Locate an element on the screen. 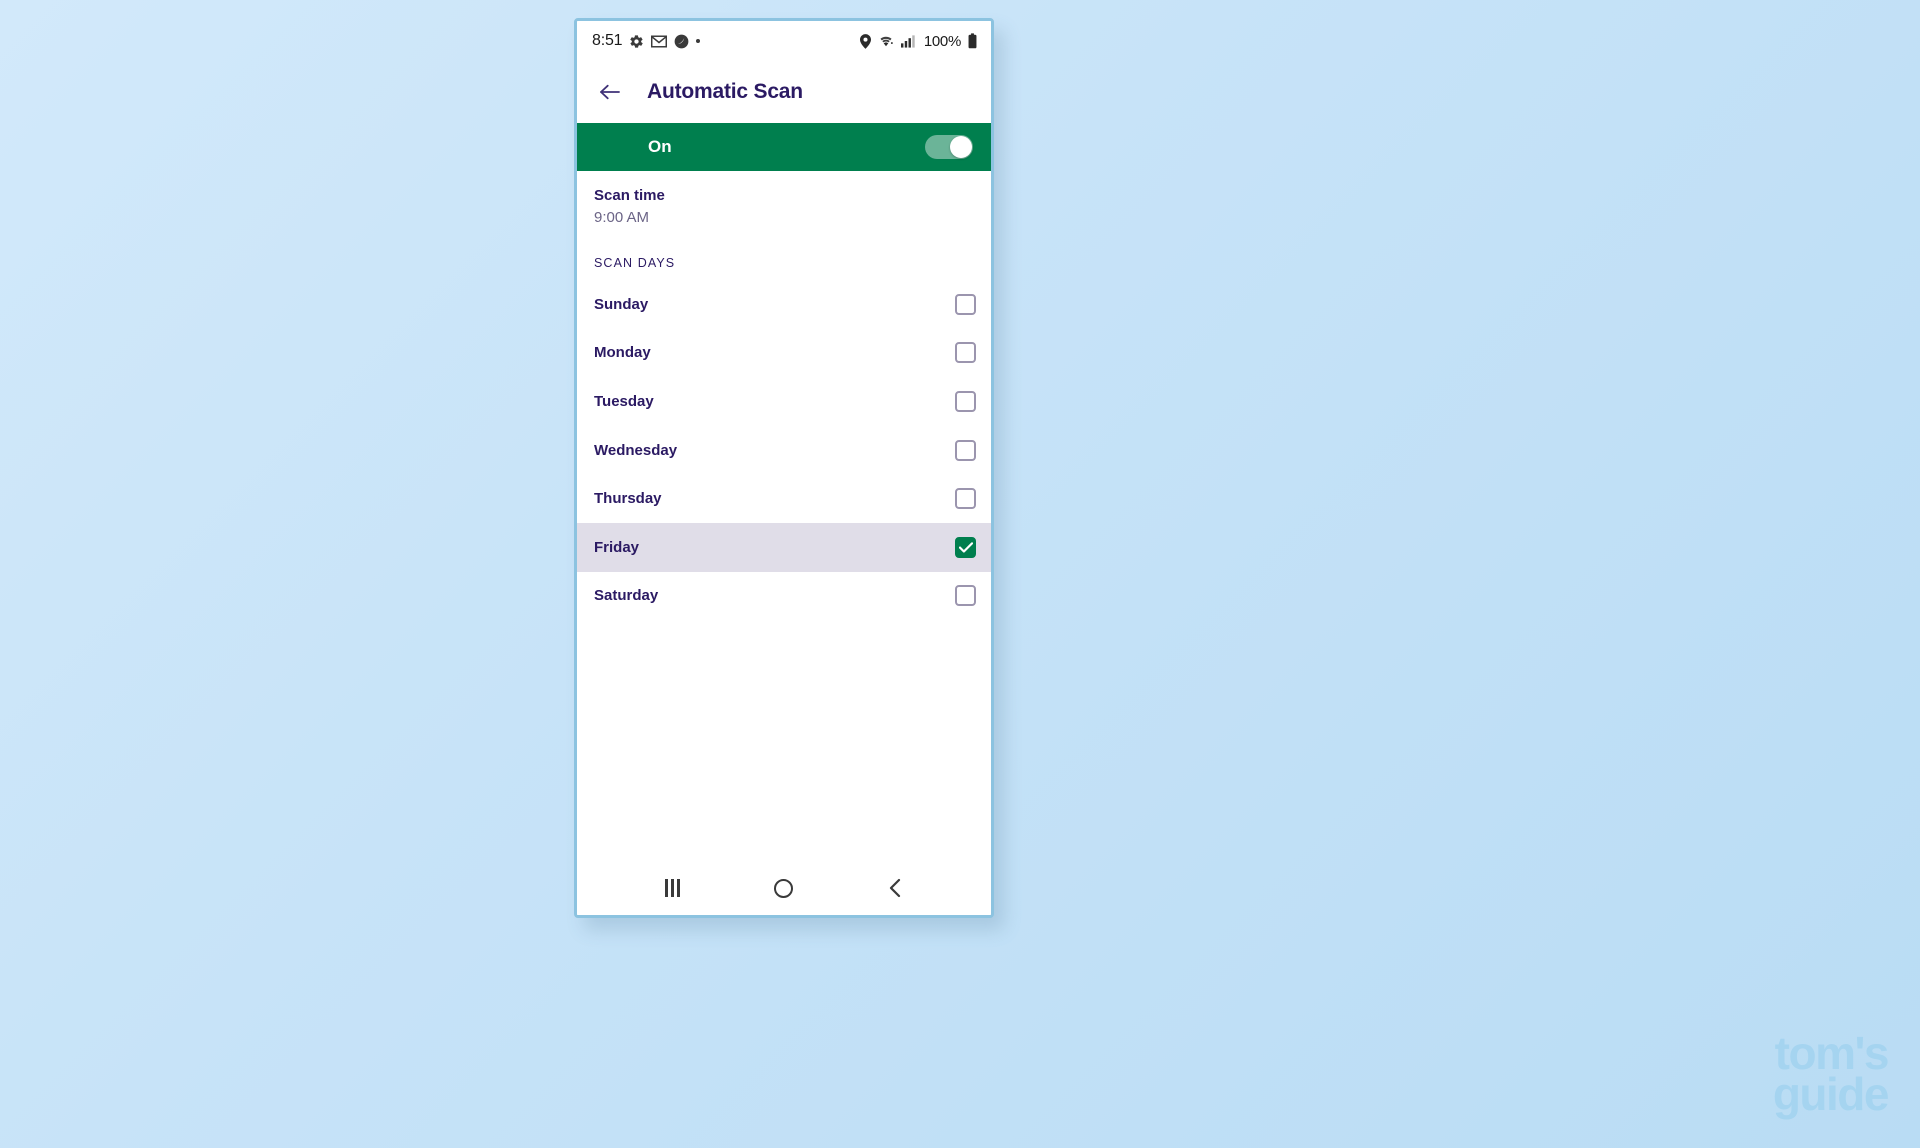 The image size is (1920, 1148). dot-icon is located at coordinates (698, 41).